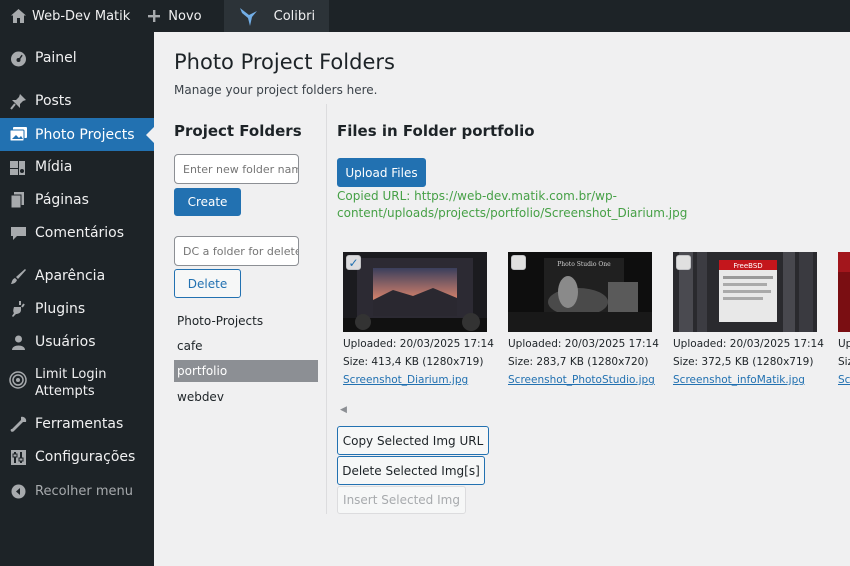  I want to click on images-icon, so click(18, 135).